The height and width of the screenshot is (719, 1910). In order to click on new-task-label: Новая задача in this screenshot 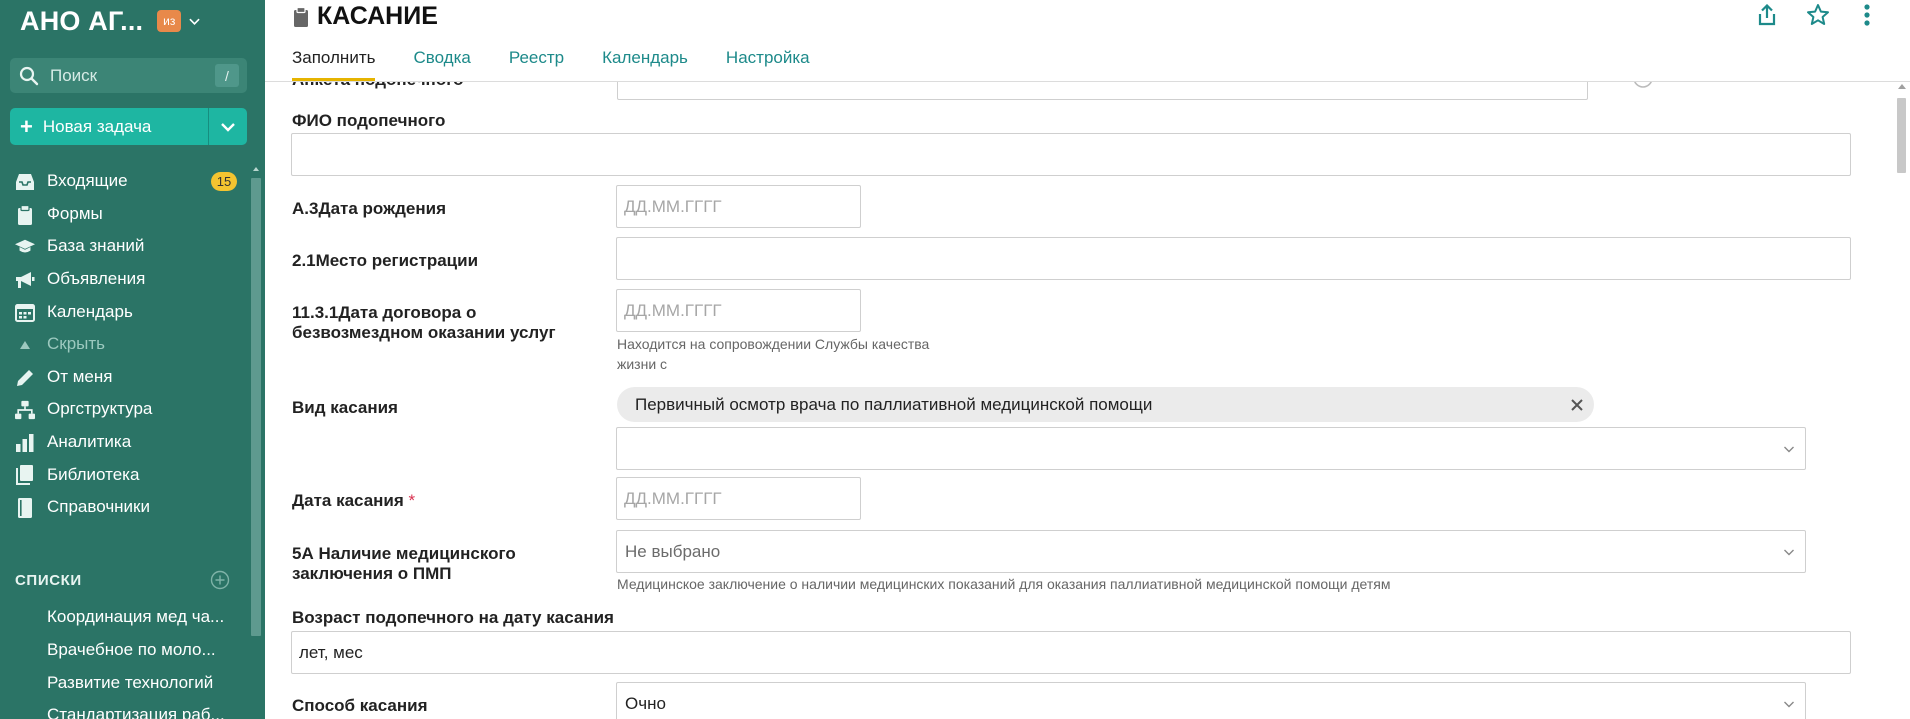, I will do `click(97, 126)`.